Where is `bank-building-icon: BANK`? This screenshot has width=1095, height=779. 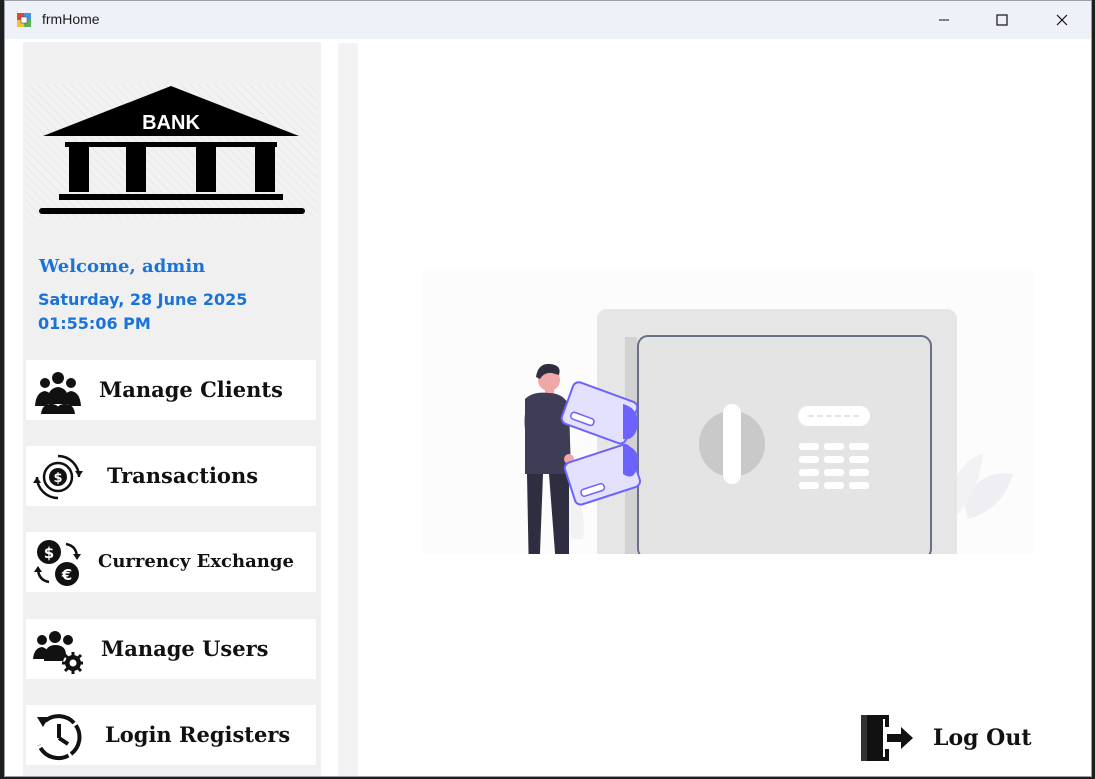
bank-building-icon: BANK is located at coordinates (172, 150).